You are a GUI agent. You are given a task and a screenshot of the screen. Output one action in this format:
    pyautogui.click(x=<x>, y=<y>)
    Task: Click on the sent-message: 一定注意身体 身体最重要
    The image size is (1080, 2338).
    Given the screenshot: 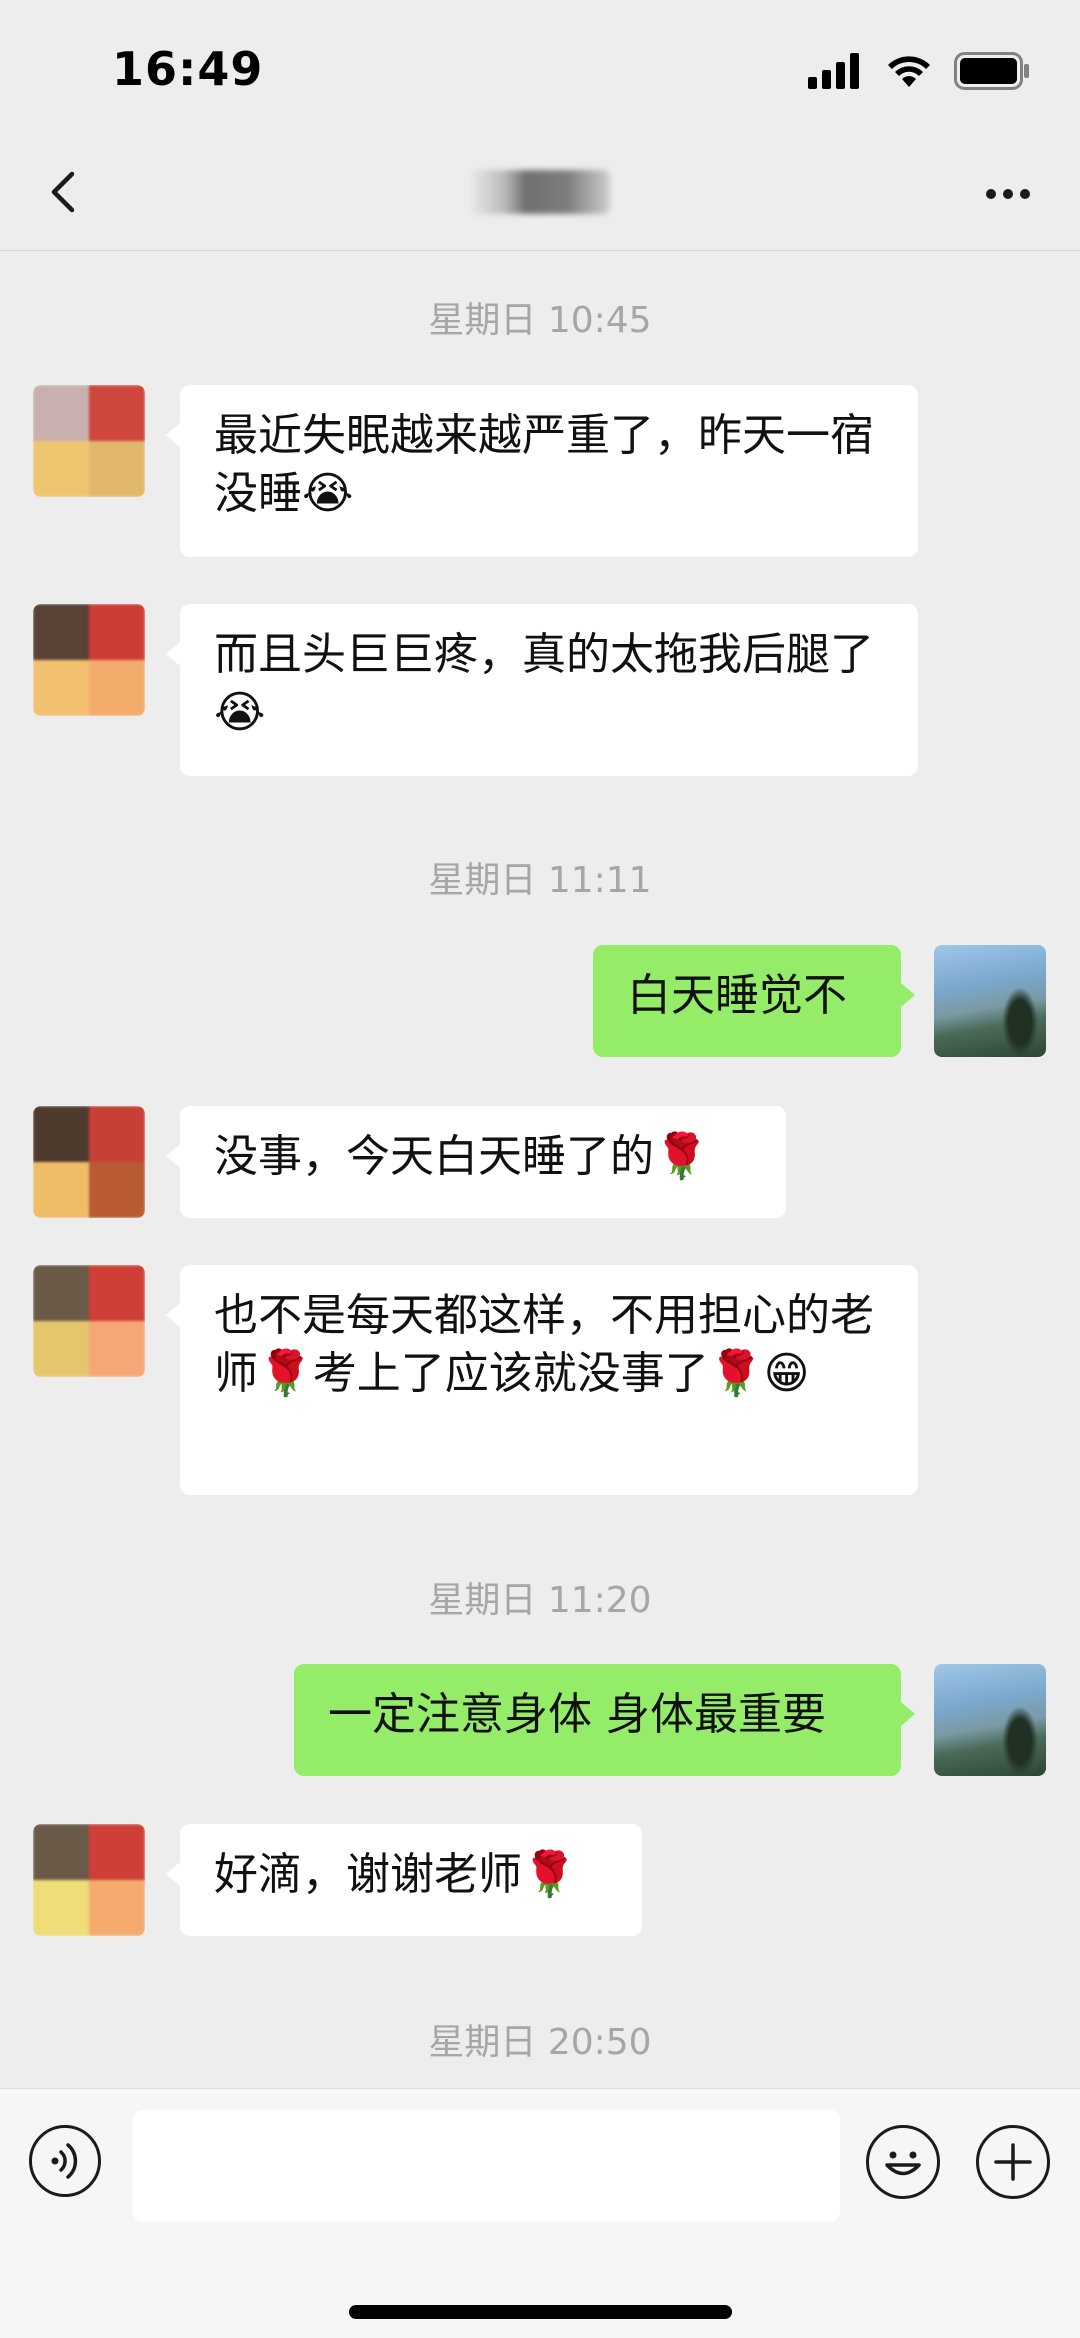 What is the action you would take?
    pyautogui.click(x=604, y=1720)
    